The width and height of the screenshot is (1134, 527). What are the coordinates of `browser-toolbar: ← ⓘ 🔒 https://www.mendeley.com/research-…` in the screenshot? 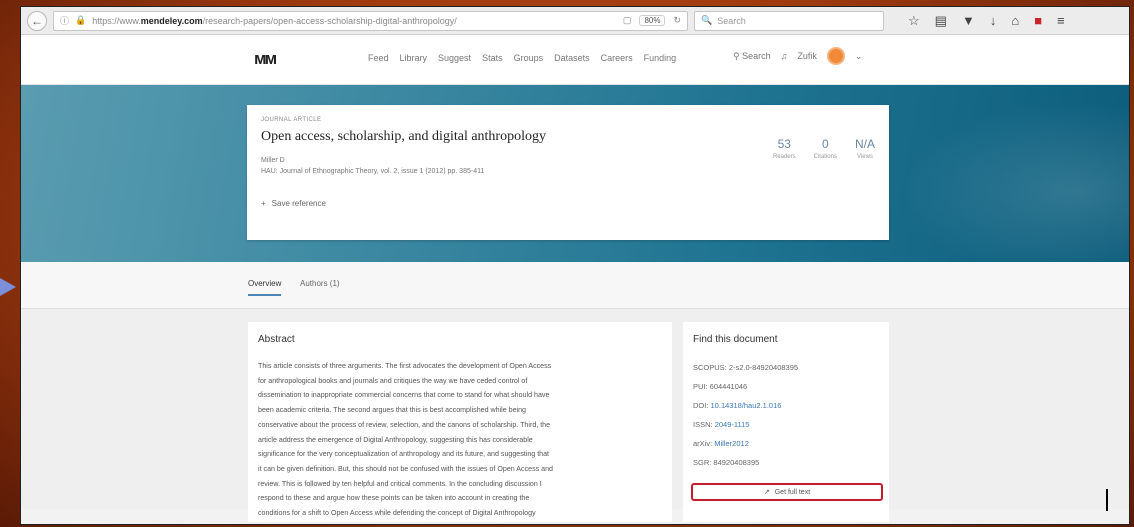 It's located at (575, 21).